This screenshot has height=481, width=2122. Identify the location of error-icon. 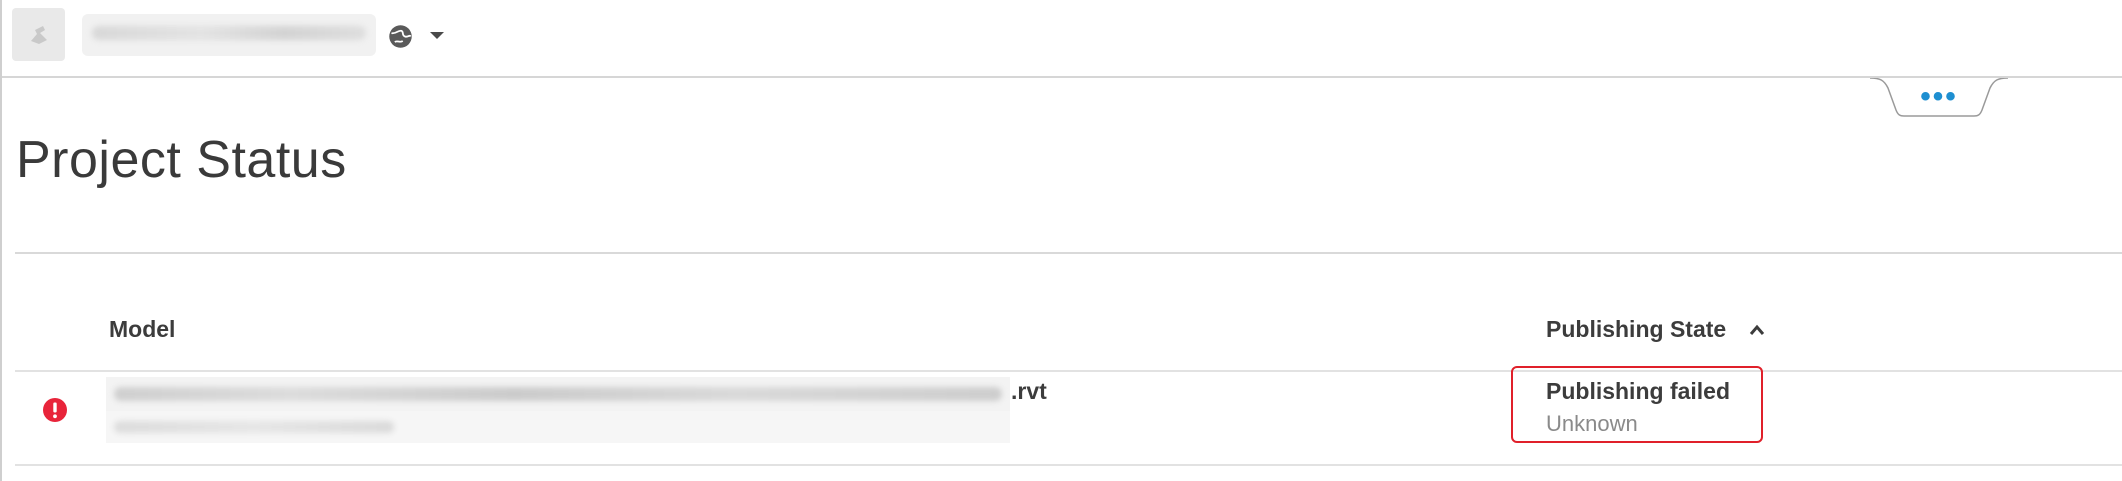
(55, 410).